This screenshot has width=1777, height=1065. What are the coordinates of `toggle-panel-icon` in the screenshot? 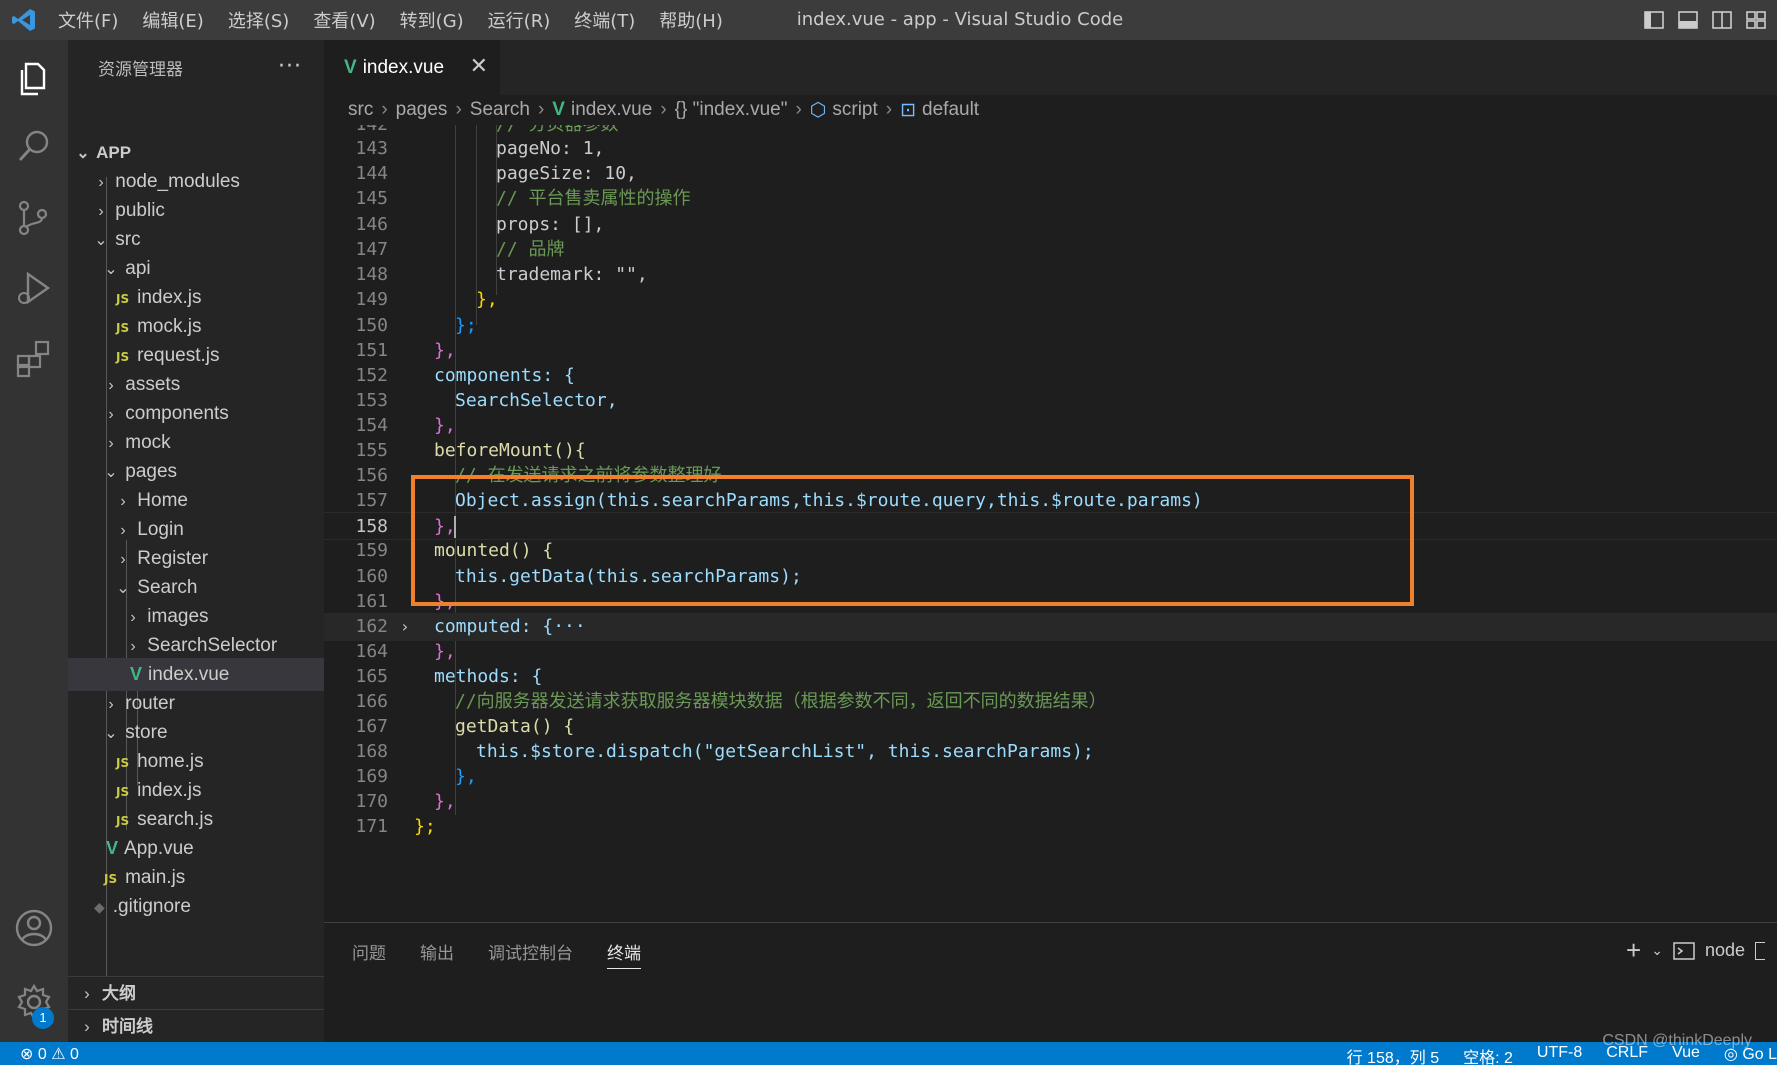 It's located at (1688, 20).